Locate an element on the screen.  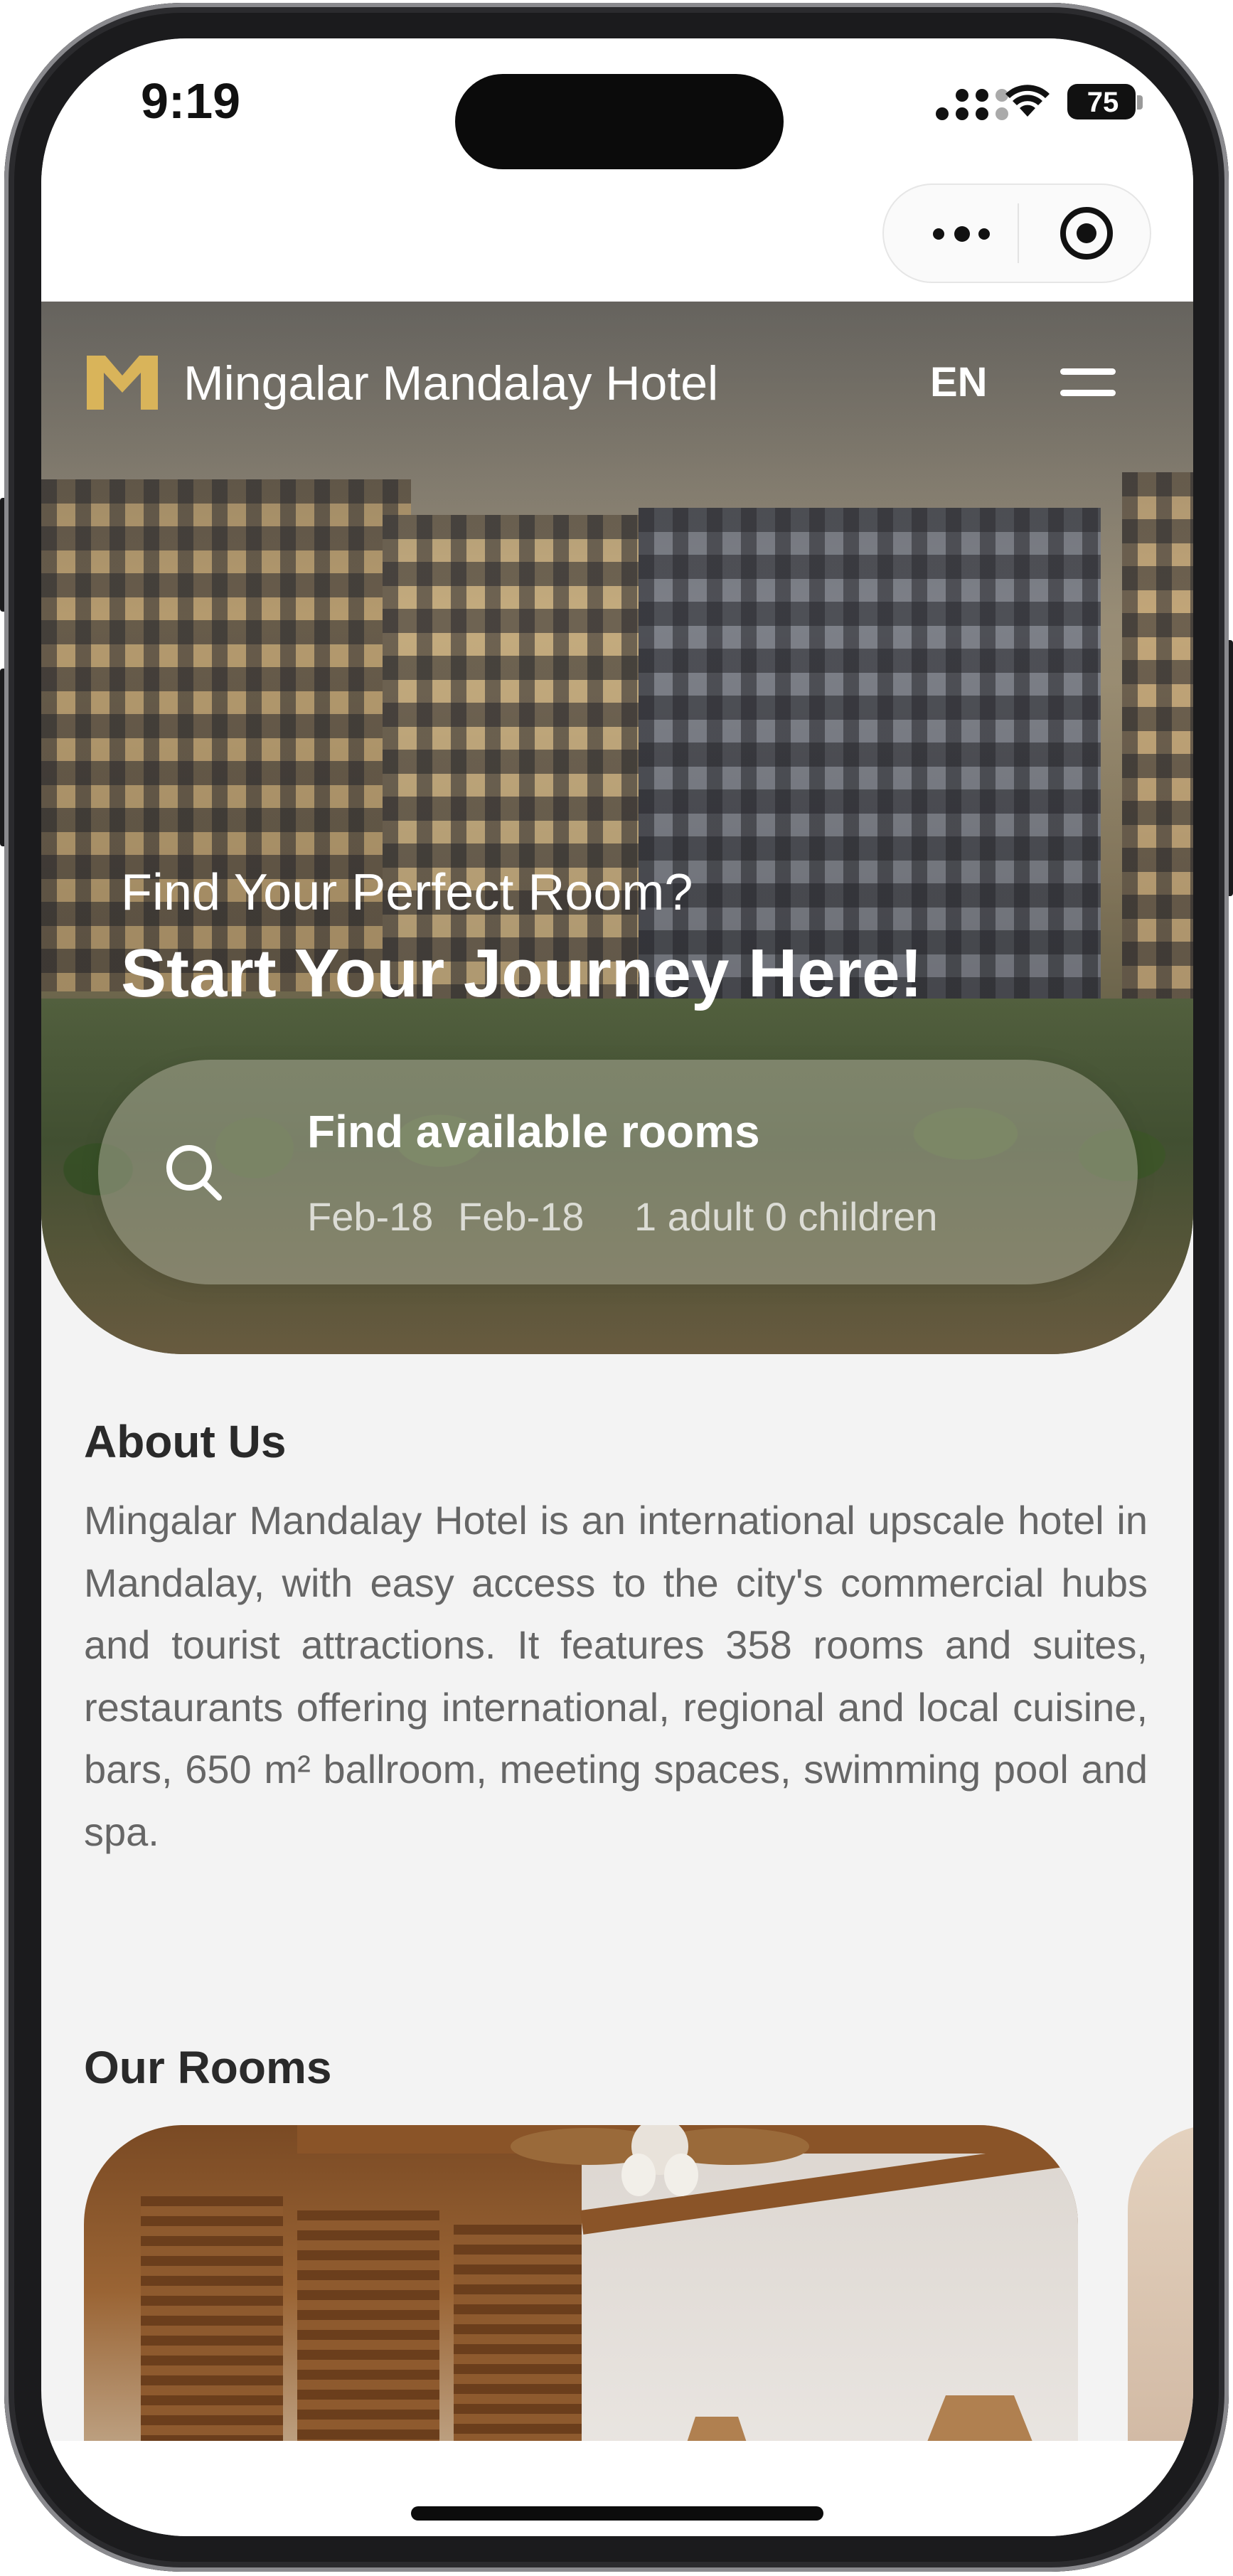
search-icon is located at coordinates (194, 1173).